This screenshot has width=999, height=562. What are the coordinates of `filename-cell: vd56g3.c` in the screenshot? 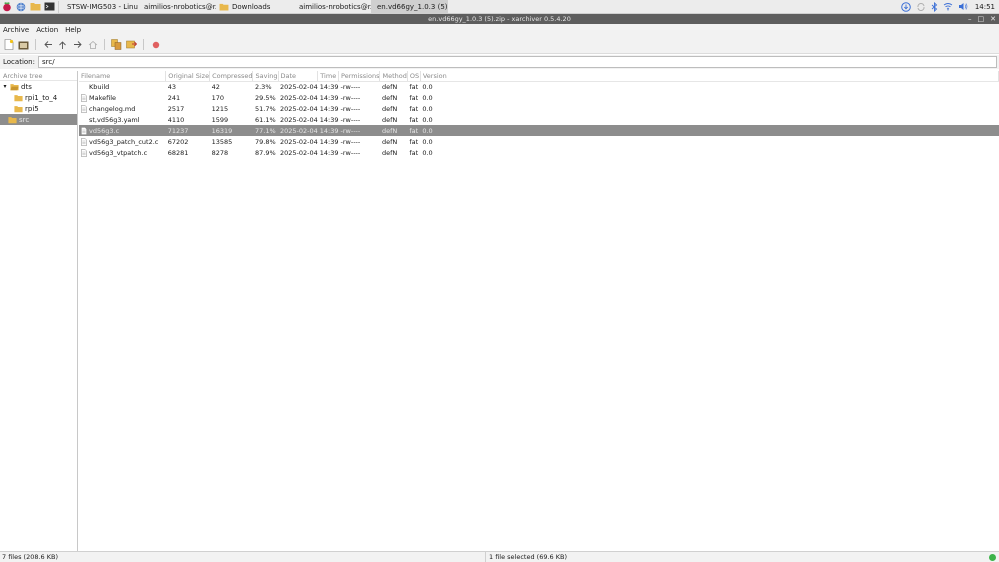 It's located at (122, 130).